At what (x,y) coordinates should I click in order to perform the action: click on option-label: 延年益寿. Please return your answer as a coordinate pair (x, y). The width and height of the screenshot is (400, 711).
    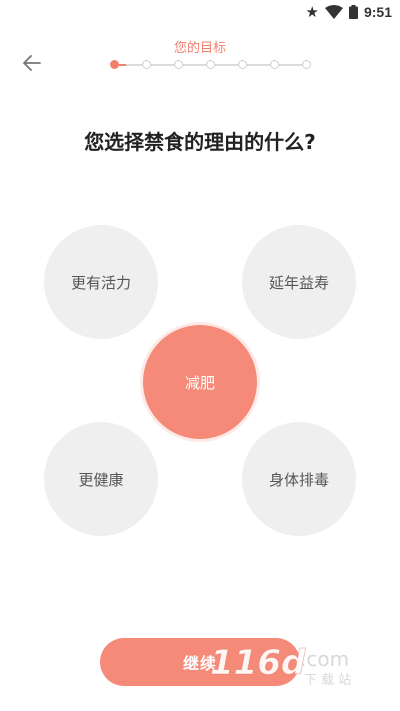
    Looking at the image, I should click on (298, 282).